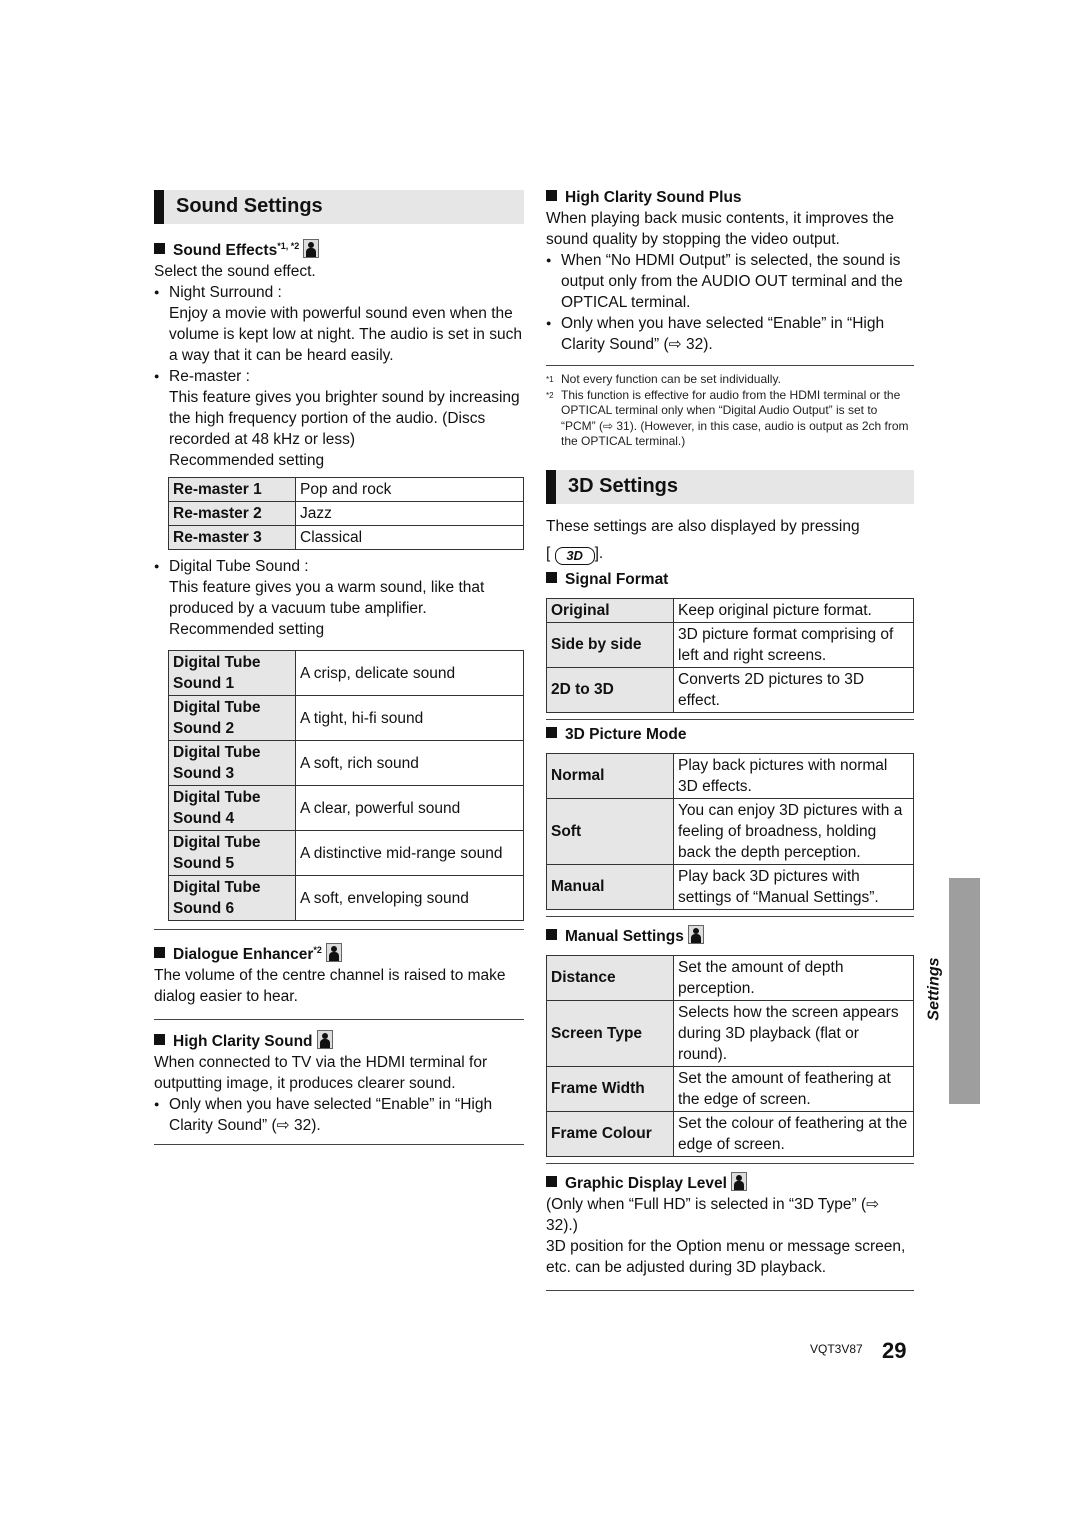  I want to click on bullet-label: Re-master :, so click(339, 376).